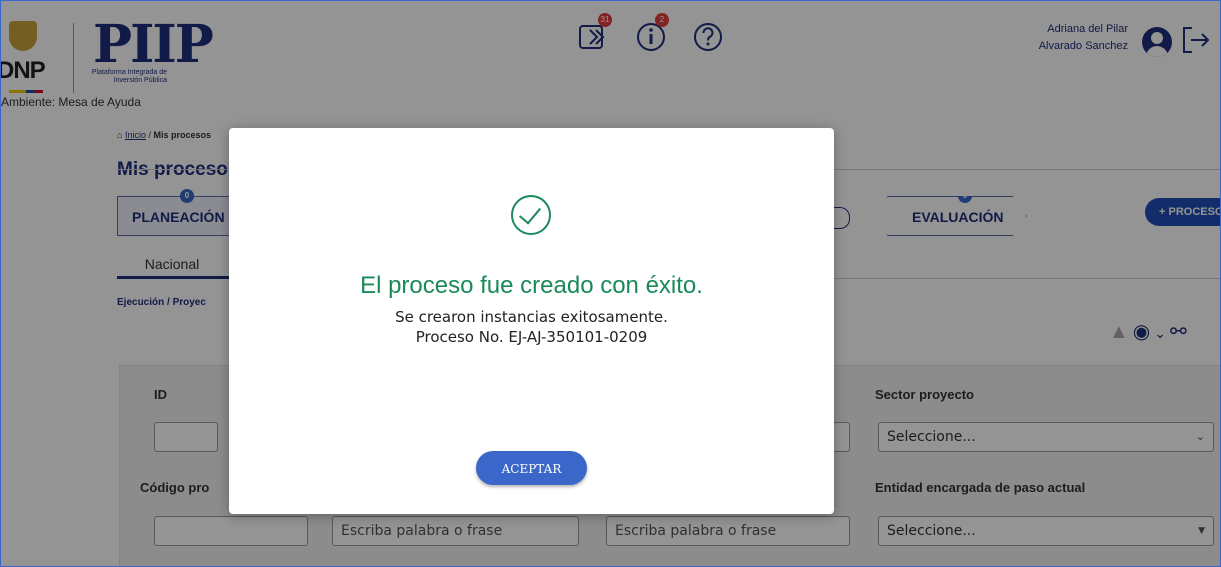  I want to click on modal-title: El proceso fue creado con éxito., so click(531, 285).